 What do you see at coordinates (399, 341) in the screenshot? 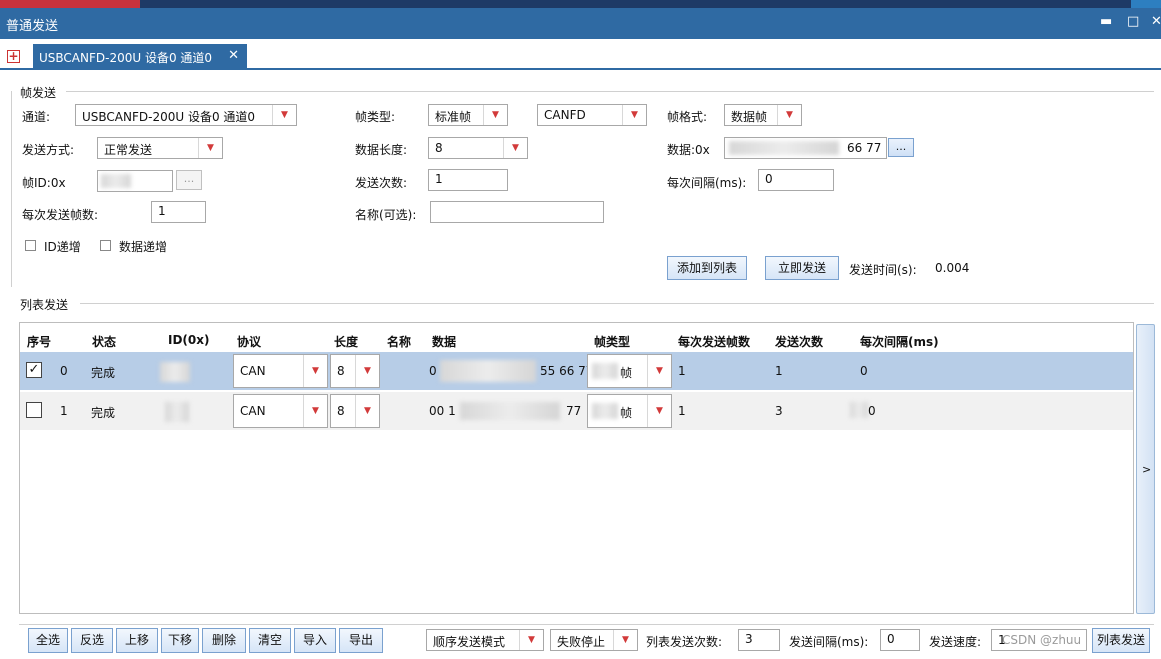
I see `col-header-name: 名称` at bounding box center [399, 341].